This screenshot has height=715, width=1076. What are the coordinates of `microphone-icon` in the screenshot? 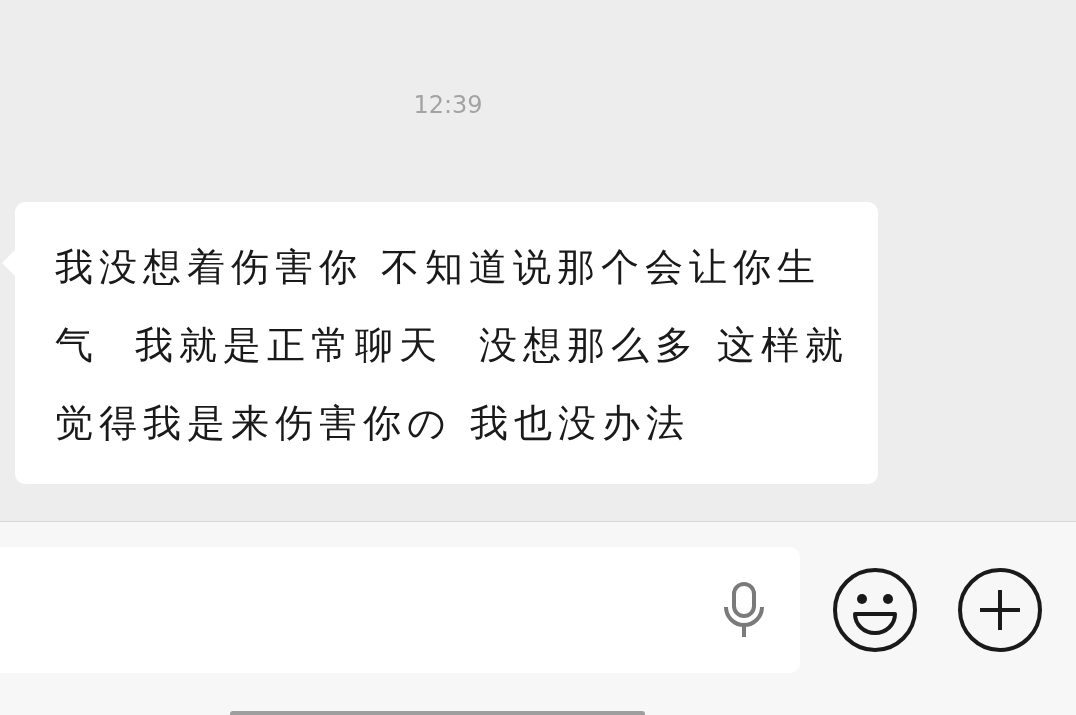 It's located at (744, 610).